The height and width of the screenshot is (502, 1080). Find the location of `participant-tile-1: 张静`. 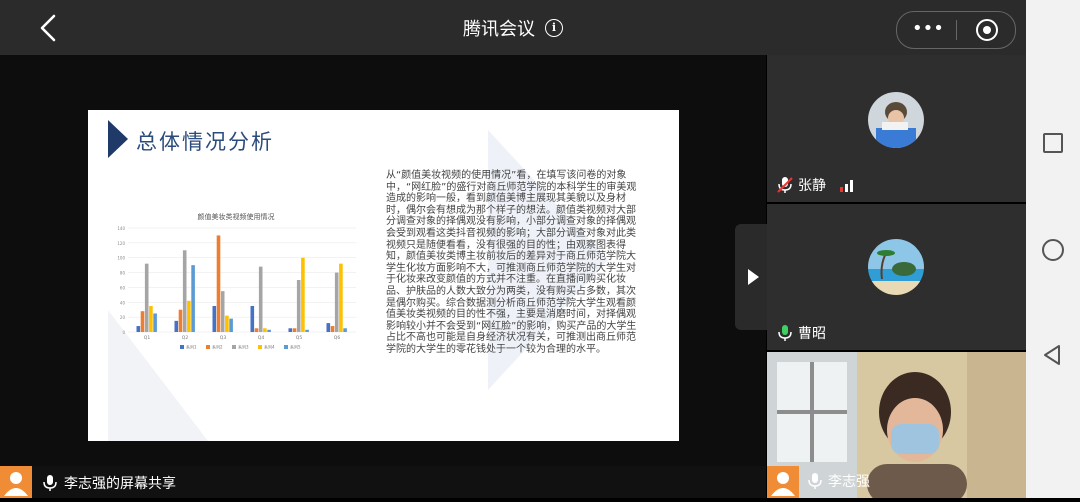

participant-tile-1: 张静 is located at coordinates (896, 128).